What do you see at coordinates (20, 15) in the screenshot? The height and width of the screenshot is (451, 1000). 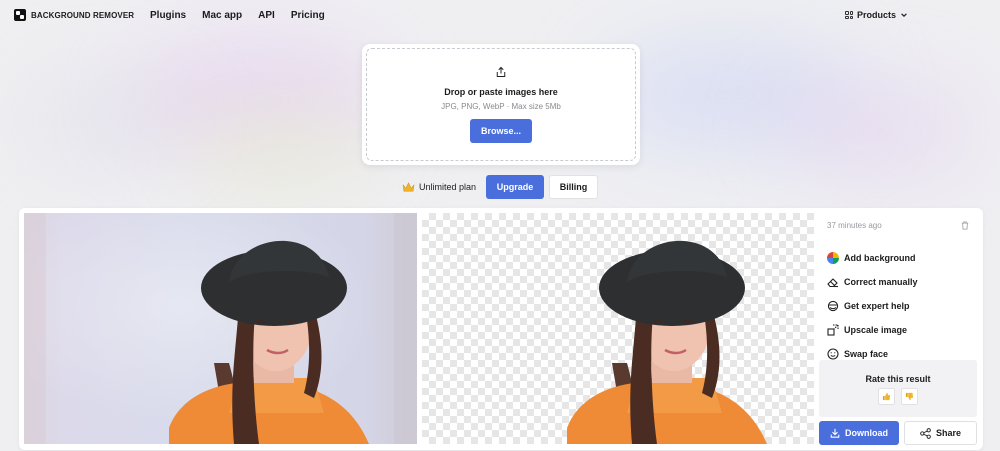 I see `logo-icon` at bounding box center [20, 15].